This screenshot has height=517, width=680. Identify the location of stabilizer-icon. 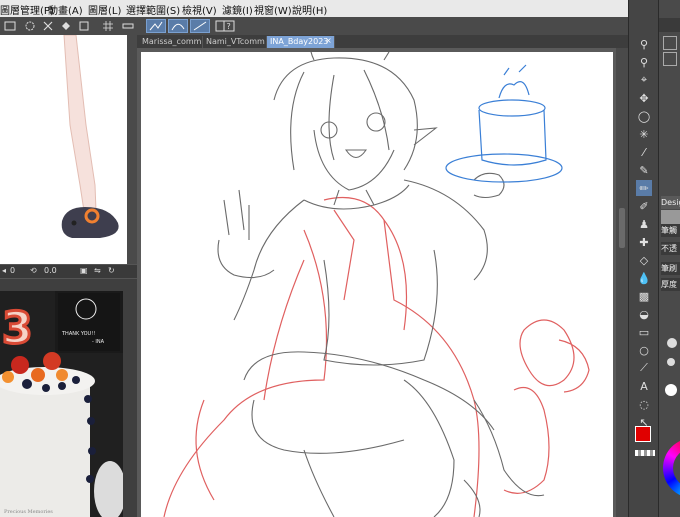
(156, 26).